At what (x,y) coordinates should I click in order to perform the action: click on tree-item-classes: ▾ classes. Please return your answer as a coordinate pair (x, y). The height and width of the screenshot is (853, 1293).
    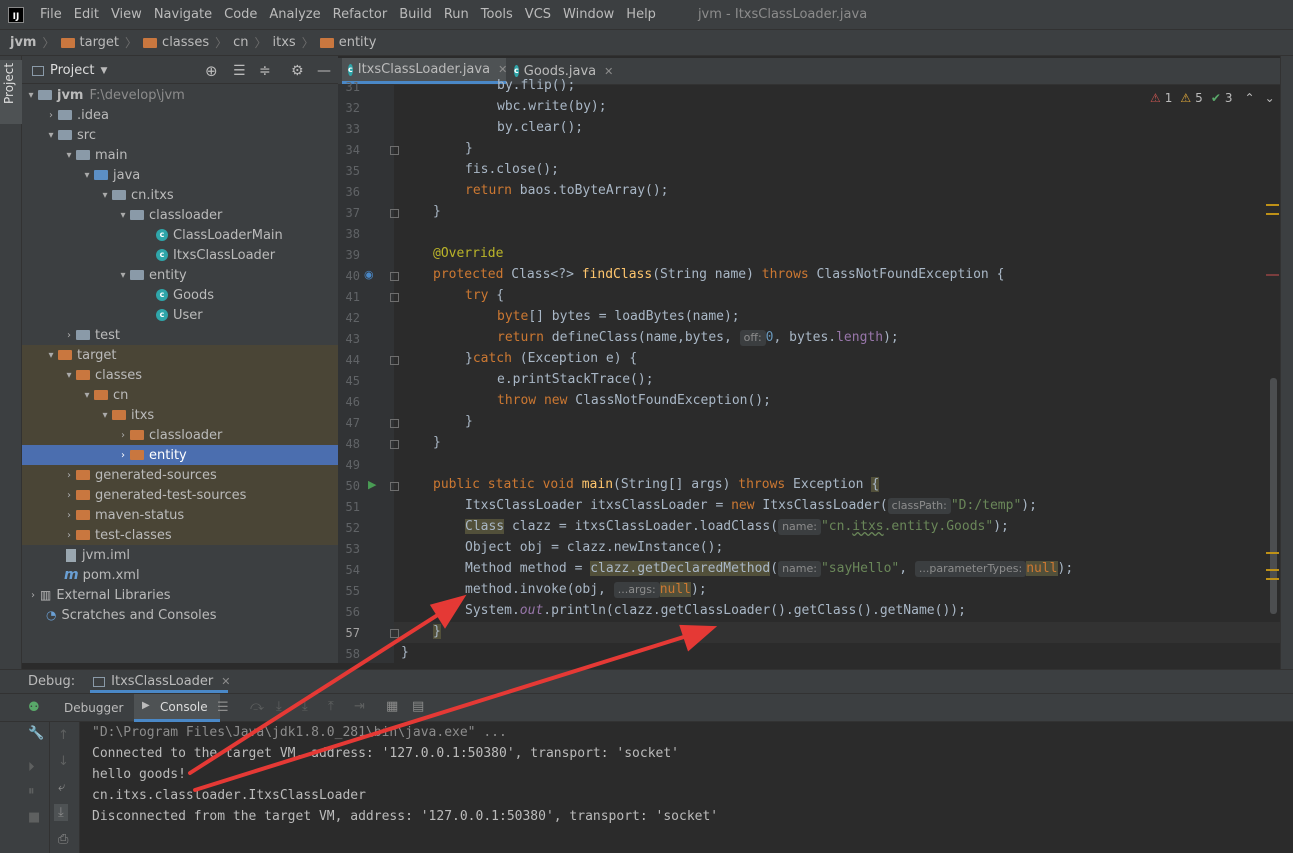
    Looking at the image, I should click on (180, 375).